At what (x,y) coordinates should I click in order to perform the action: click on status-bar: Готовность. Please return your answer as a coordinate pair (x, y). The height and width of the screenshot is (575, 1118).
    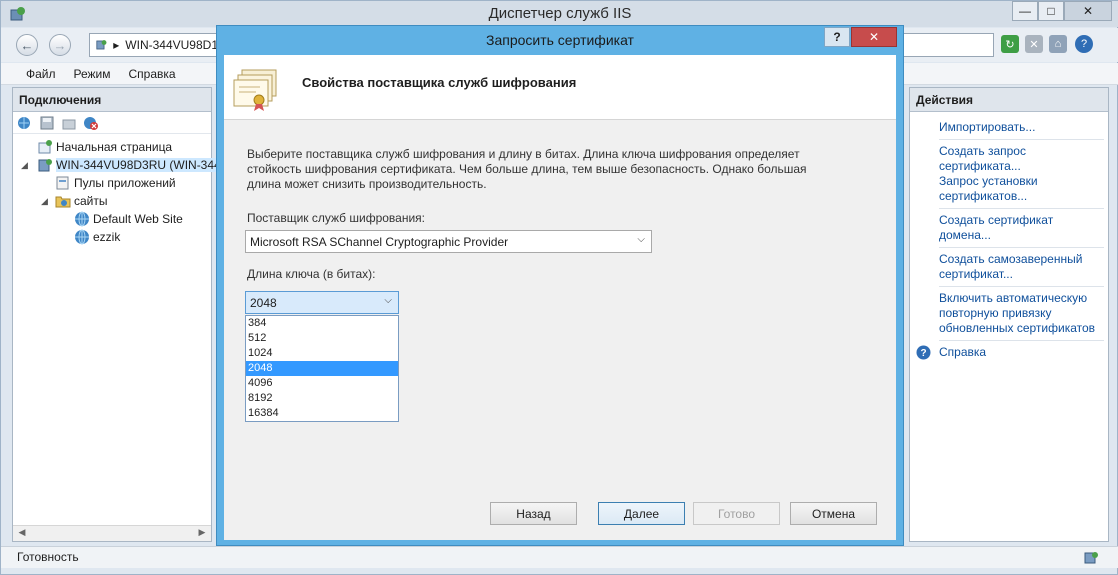
    Looking at the image, I should click on (559, 557).